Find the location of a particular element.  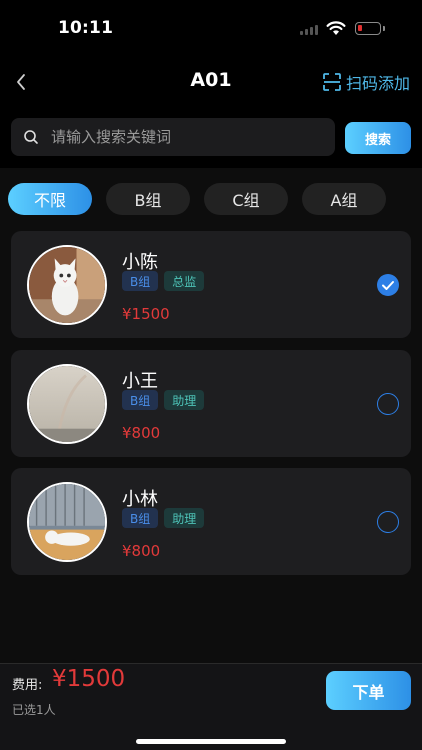

battery-icon is located at coordinates (370, 28).